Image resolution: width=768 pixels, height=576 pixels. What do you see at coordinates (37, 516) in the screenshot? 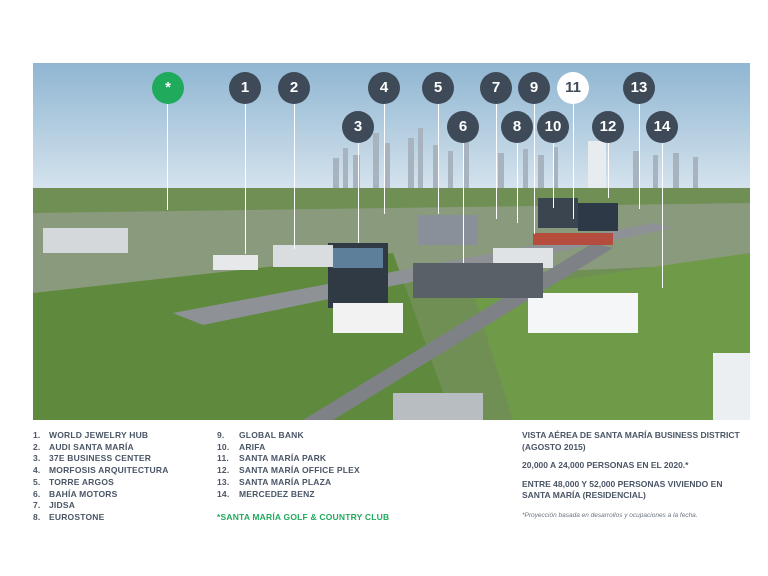
I see `legend-num: 8.` at bounding box center [37, 516].